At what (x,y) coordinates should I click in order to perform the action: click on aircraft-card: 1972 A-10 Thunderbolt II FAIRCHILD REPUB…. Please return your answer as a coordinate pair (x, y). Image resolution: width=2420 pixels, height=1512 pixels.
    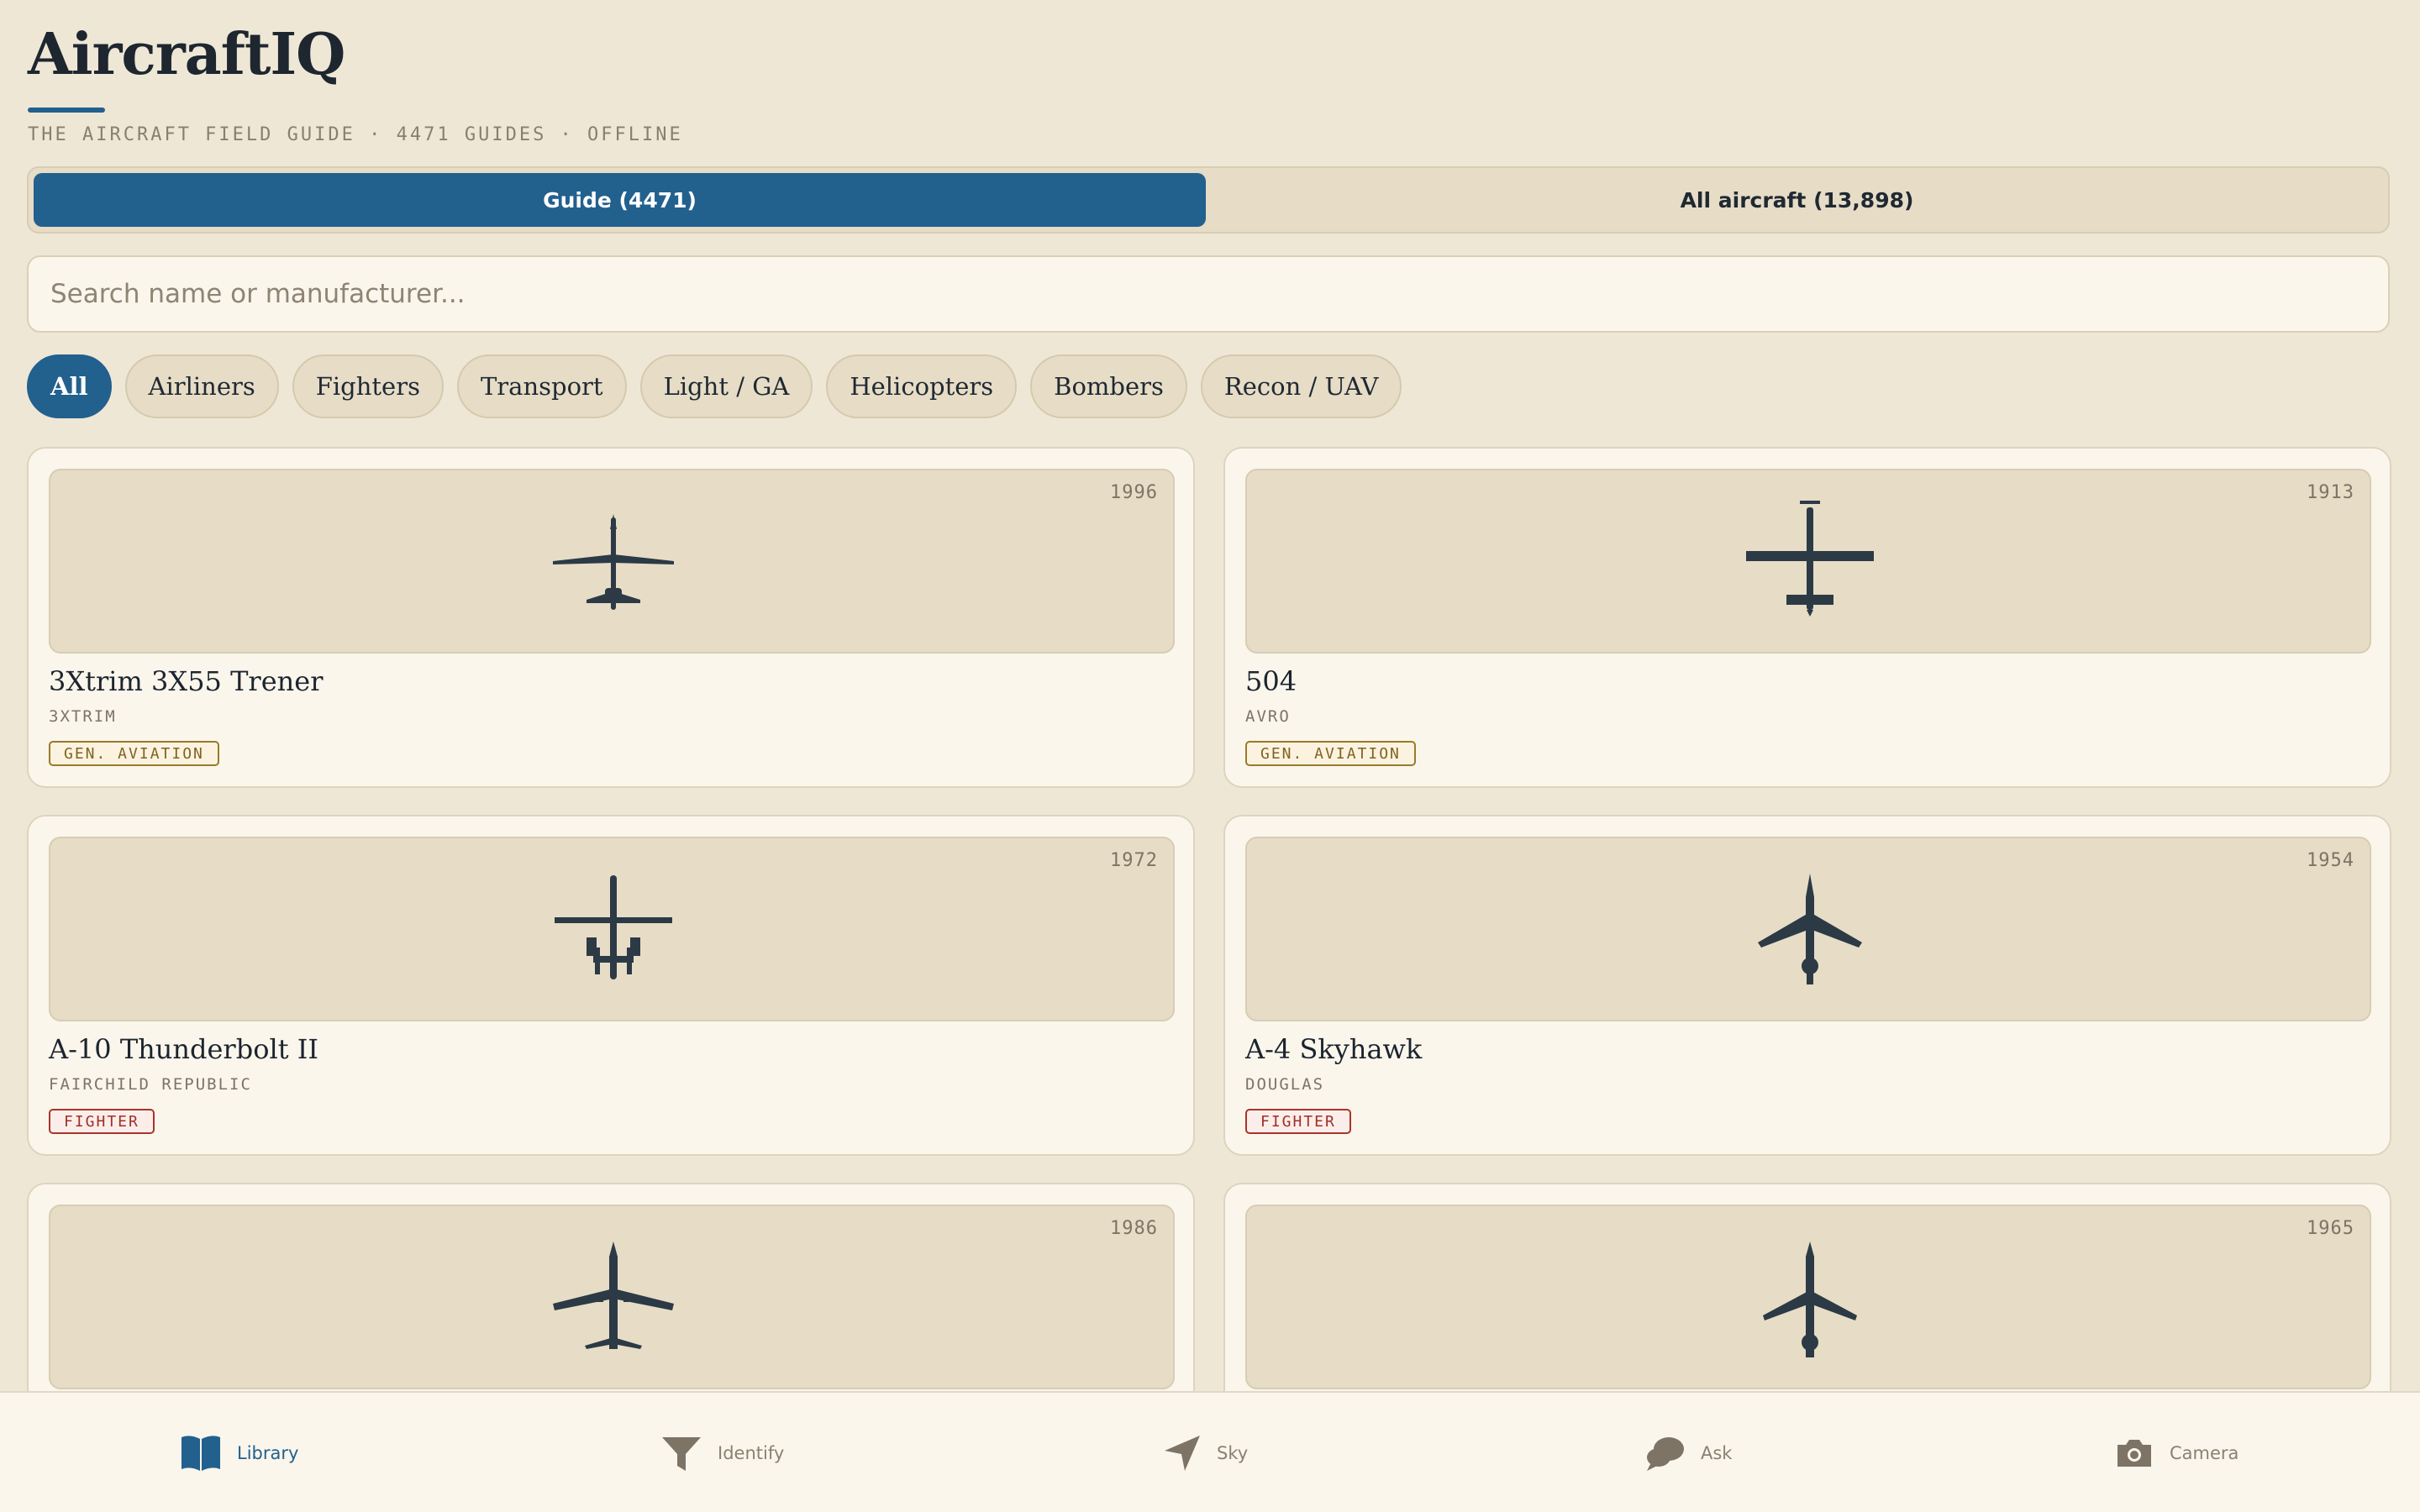
    Looking at the image, I should click on (611, 985).